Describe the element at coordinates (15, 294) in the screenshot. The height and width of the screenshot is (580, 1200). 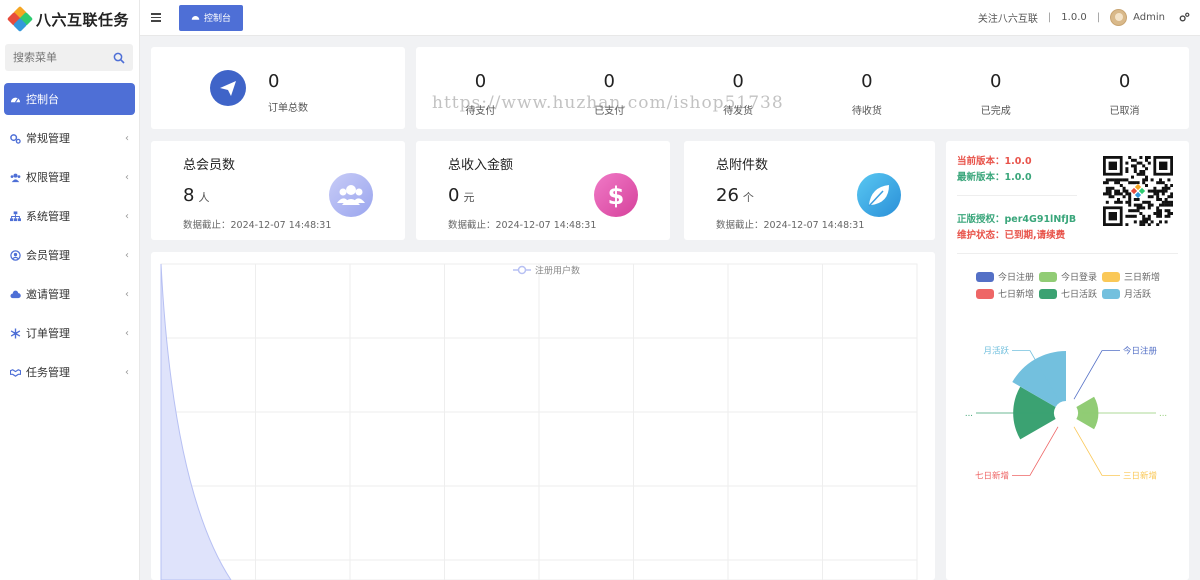
I see `cloud-icon` at that location.